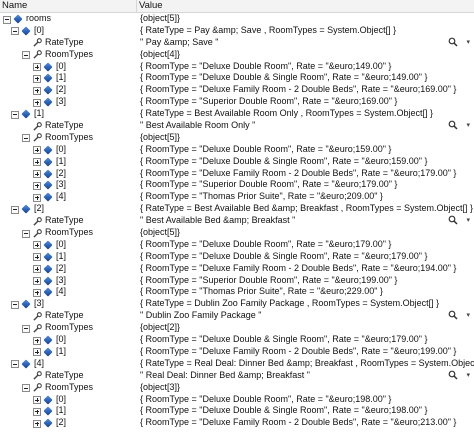  I want to click on tree-row: RateType " Pay &amp; Save " ▾, so click(237, 43).